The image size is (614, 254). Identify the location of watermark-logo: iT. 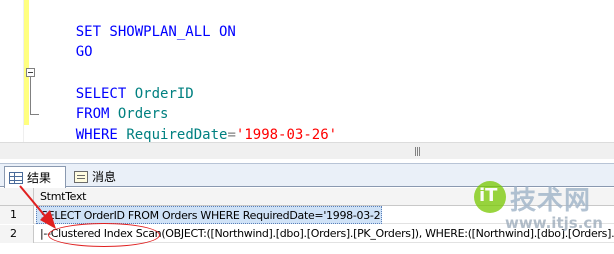
(490, 197).